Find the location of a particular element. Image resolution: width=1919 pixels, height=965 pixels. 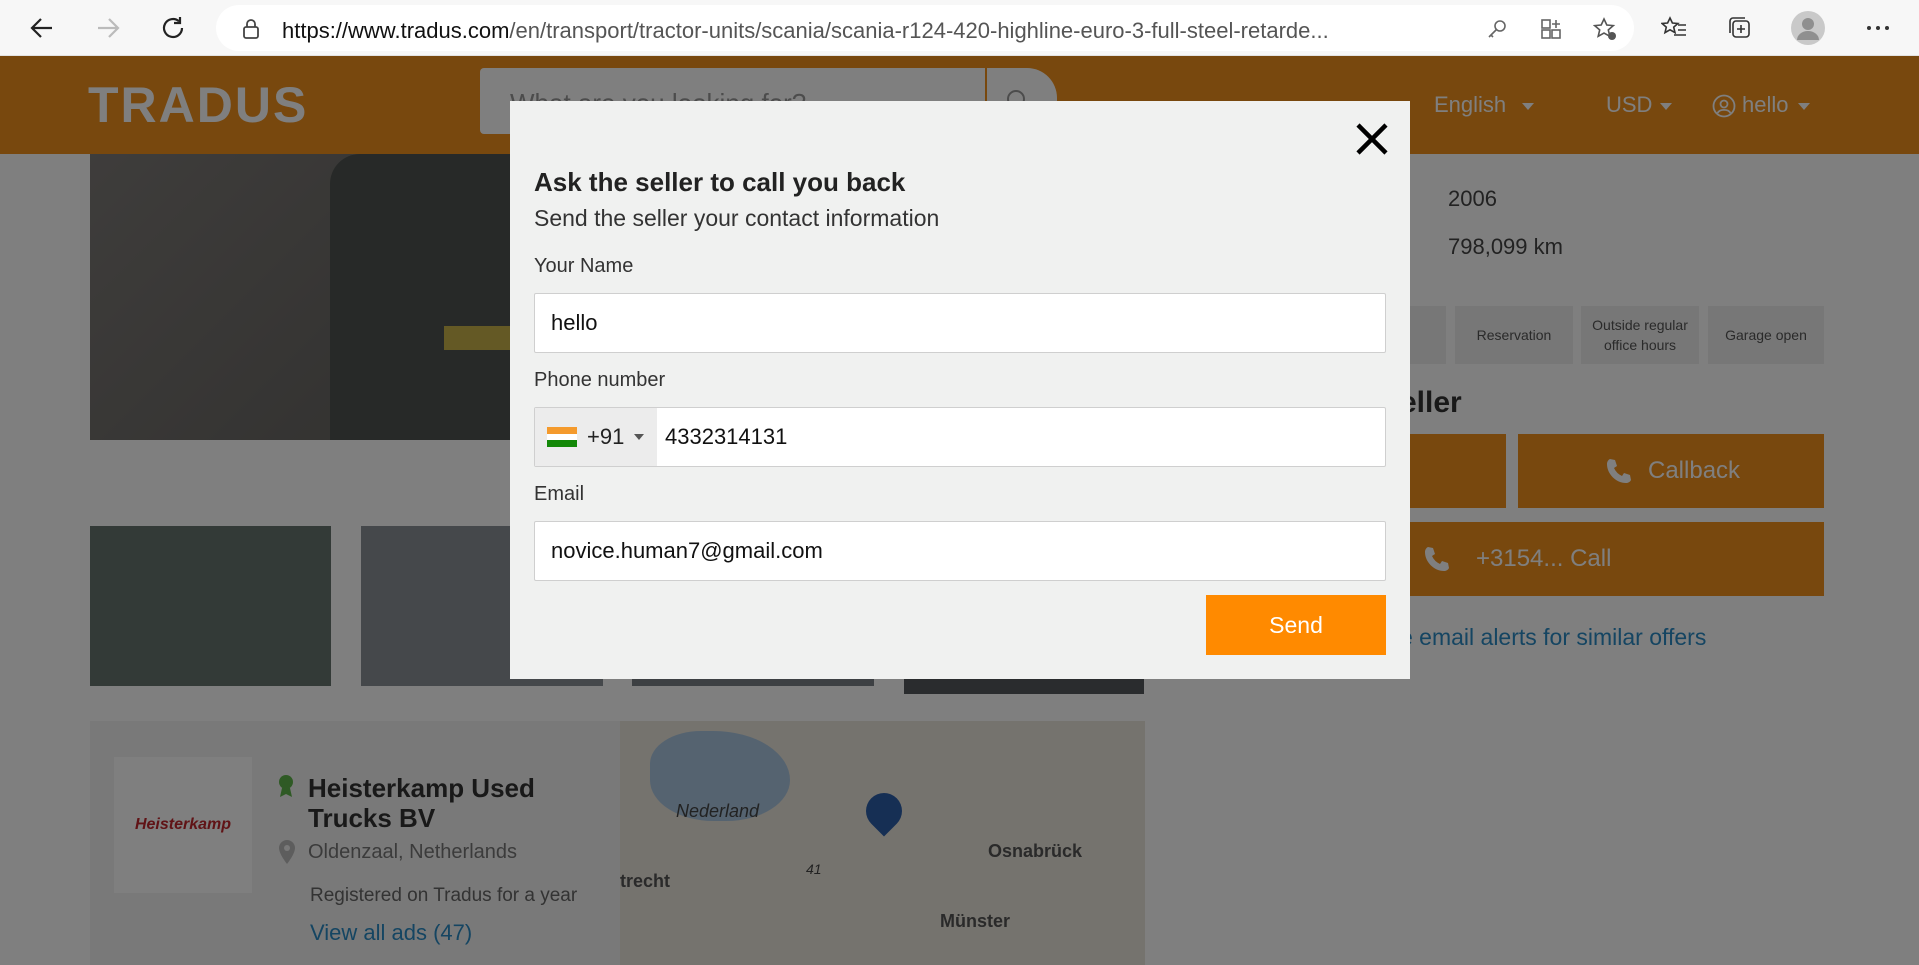

refresh-icon is located at coordinates (173, 28).